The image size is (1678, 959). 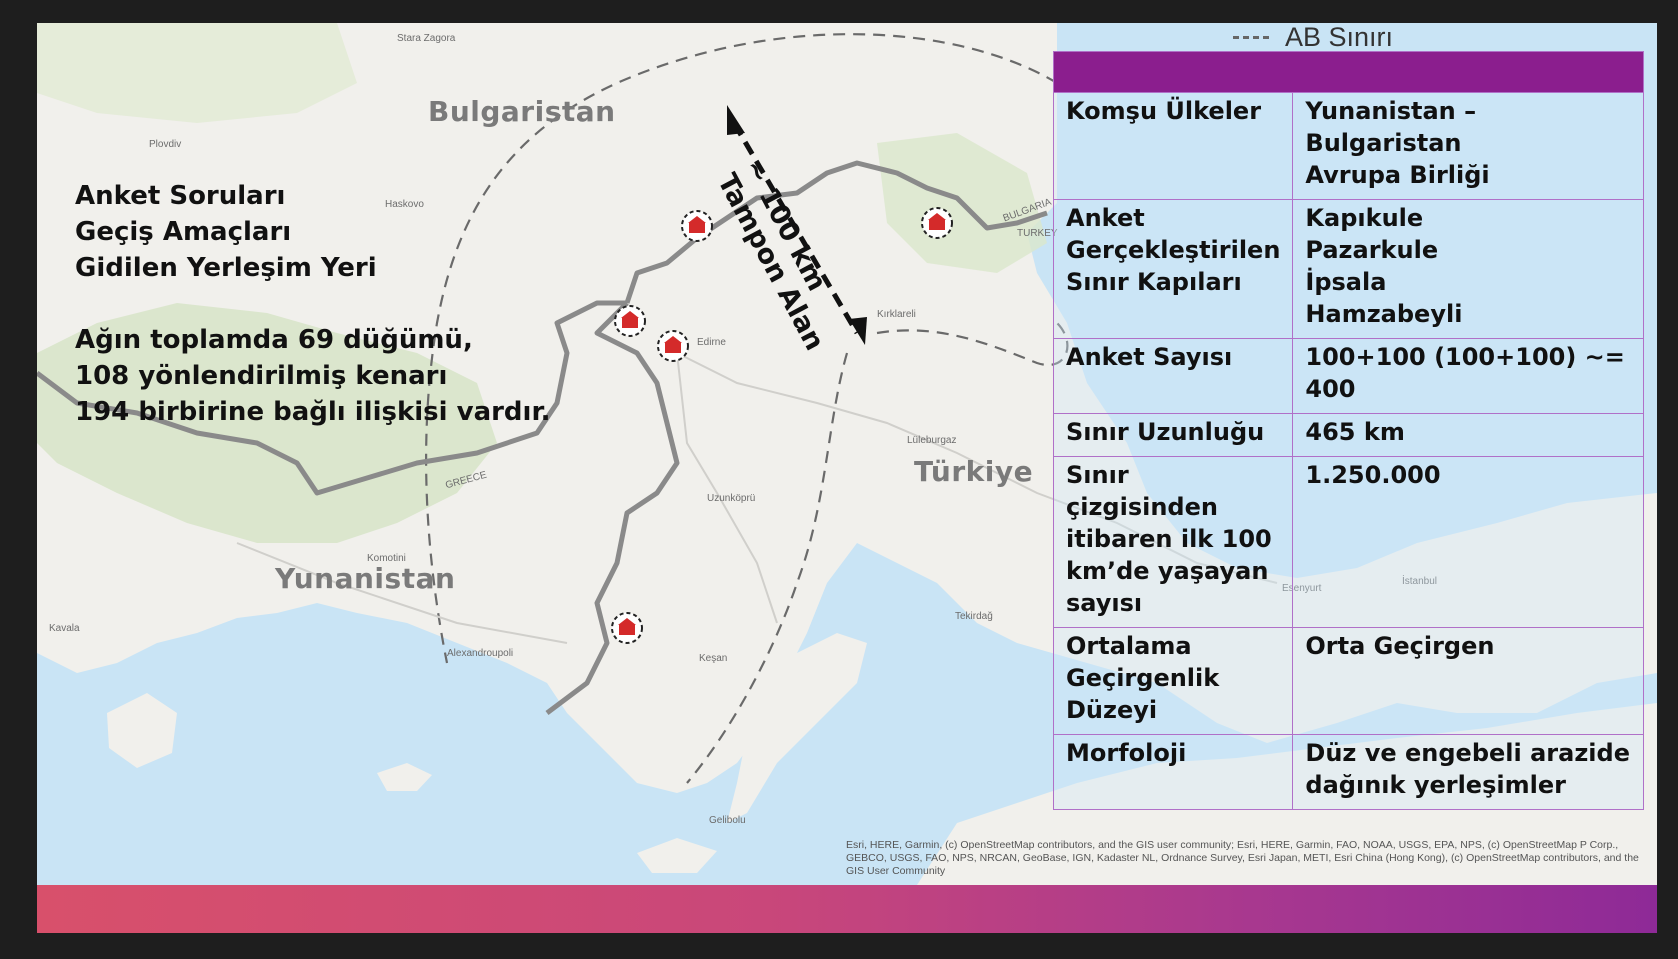 What do you see at coordinates (480, 653) in the screenshot?
I see `place-label: Alexandroupoli` at bounding box center [480, 653].